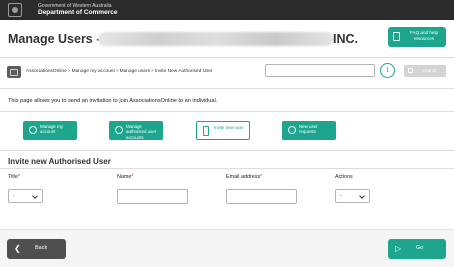 The height and width of the screenshot is (267, 454). I want to click on account-icon, so click(33, 130).